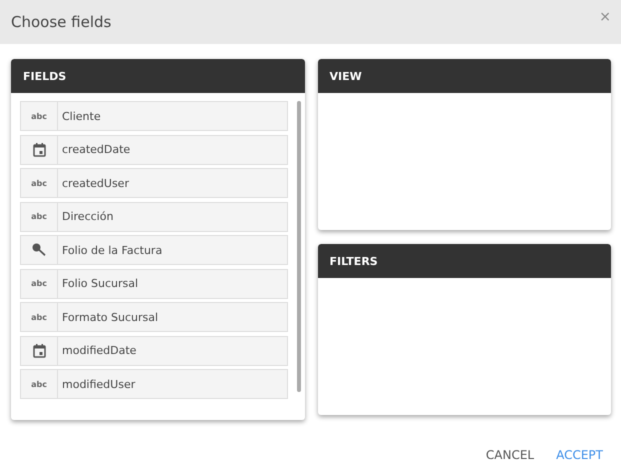 The image size is (621, 476). What do you see at coordinates (61, 22) in the screenshot?
I see `dialog-title: Choose fields` at bounding box center [61, 22].